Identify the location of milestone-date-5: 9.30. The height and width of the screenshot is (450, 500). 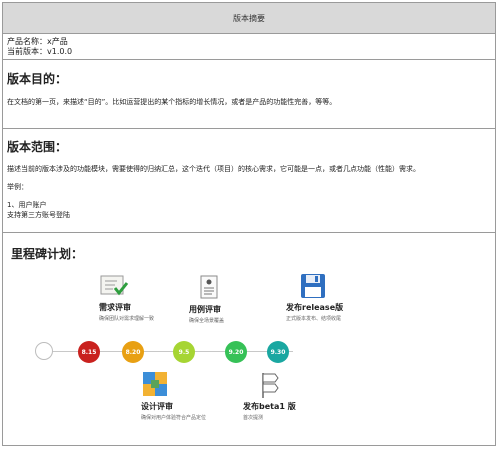
(278, 352).